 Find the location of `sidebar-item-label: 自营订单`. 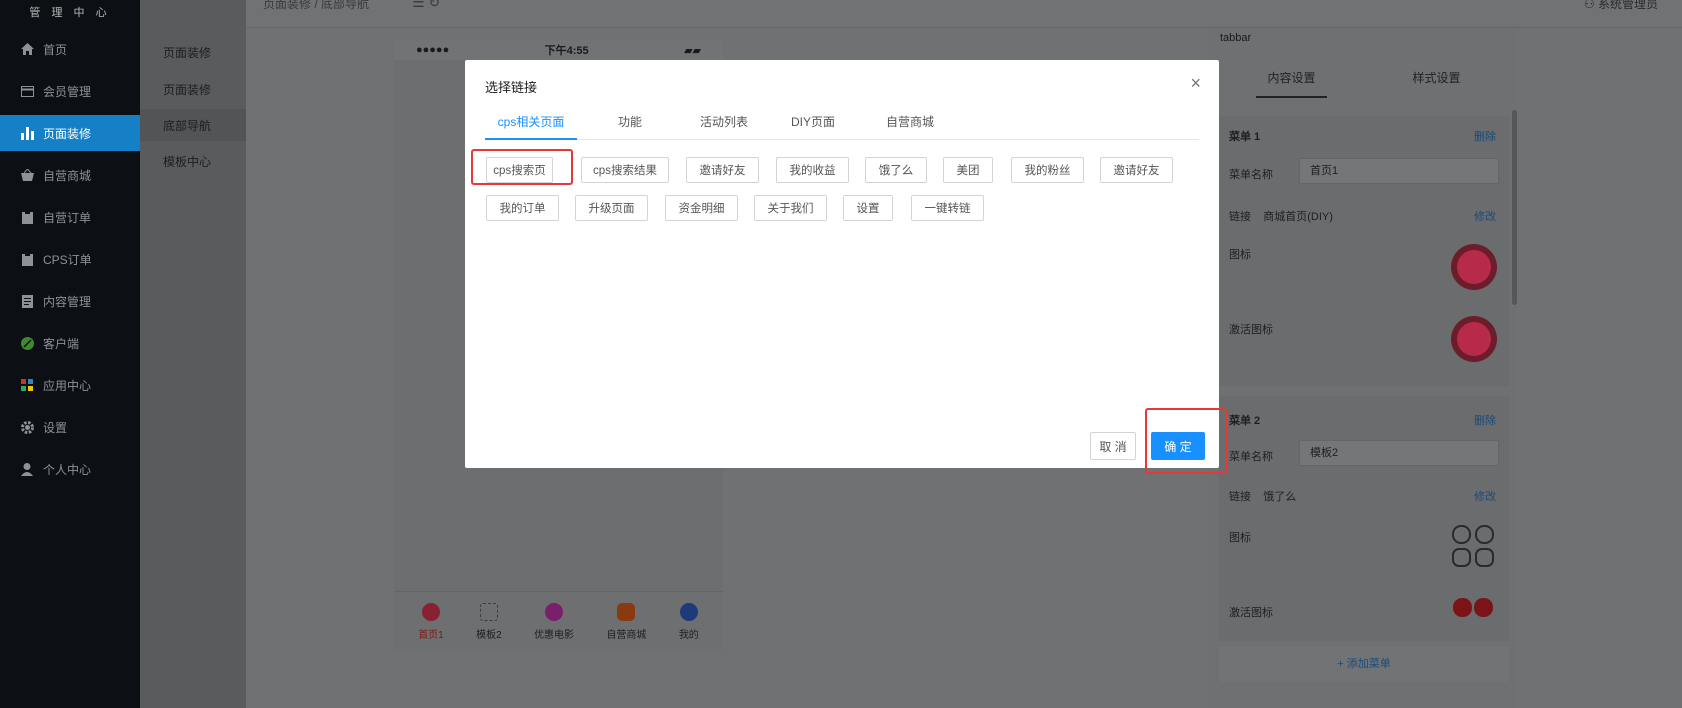

sidebar-item-label: 自营订单 is located at coordinates (67, 217).